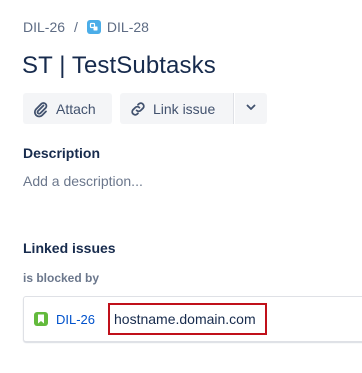 Image resolution: width=362 pixels, height=373 pixels. I want to click on linked-issue-card: DIL-26 hostname.domain.com, so click(192, 319).